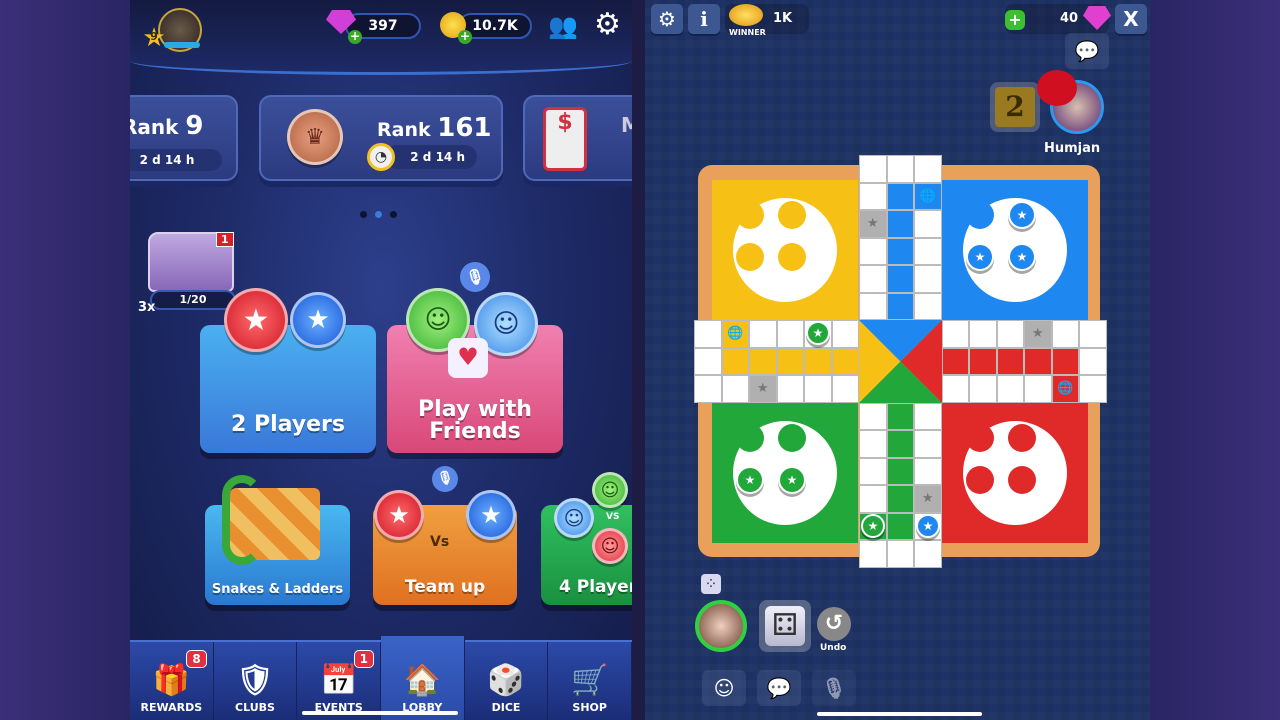 The height and width of the screenshot is (720, 1280). I want to click on coin-stack-icon, so click(746, 15).